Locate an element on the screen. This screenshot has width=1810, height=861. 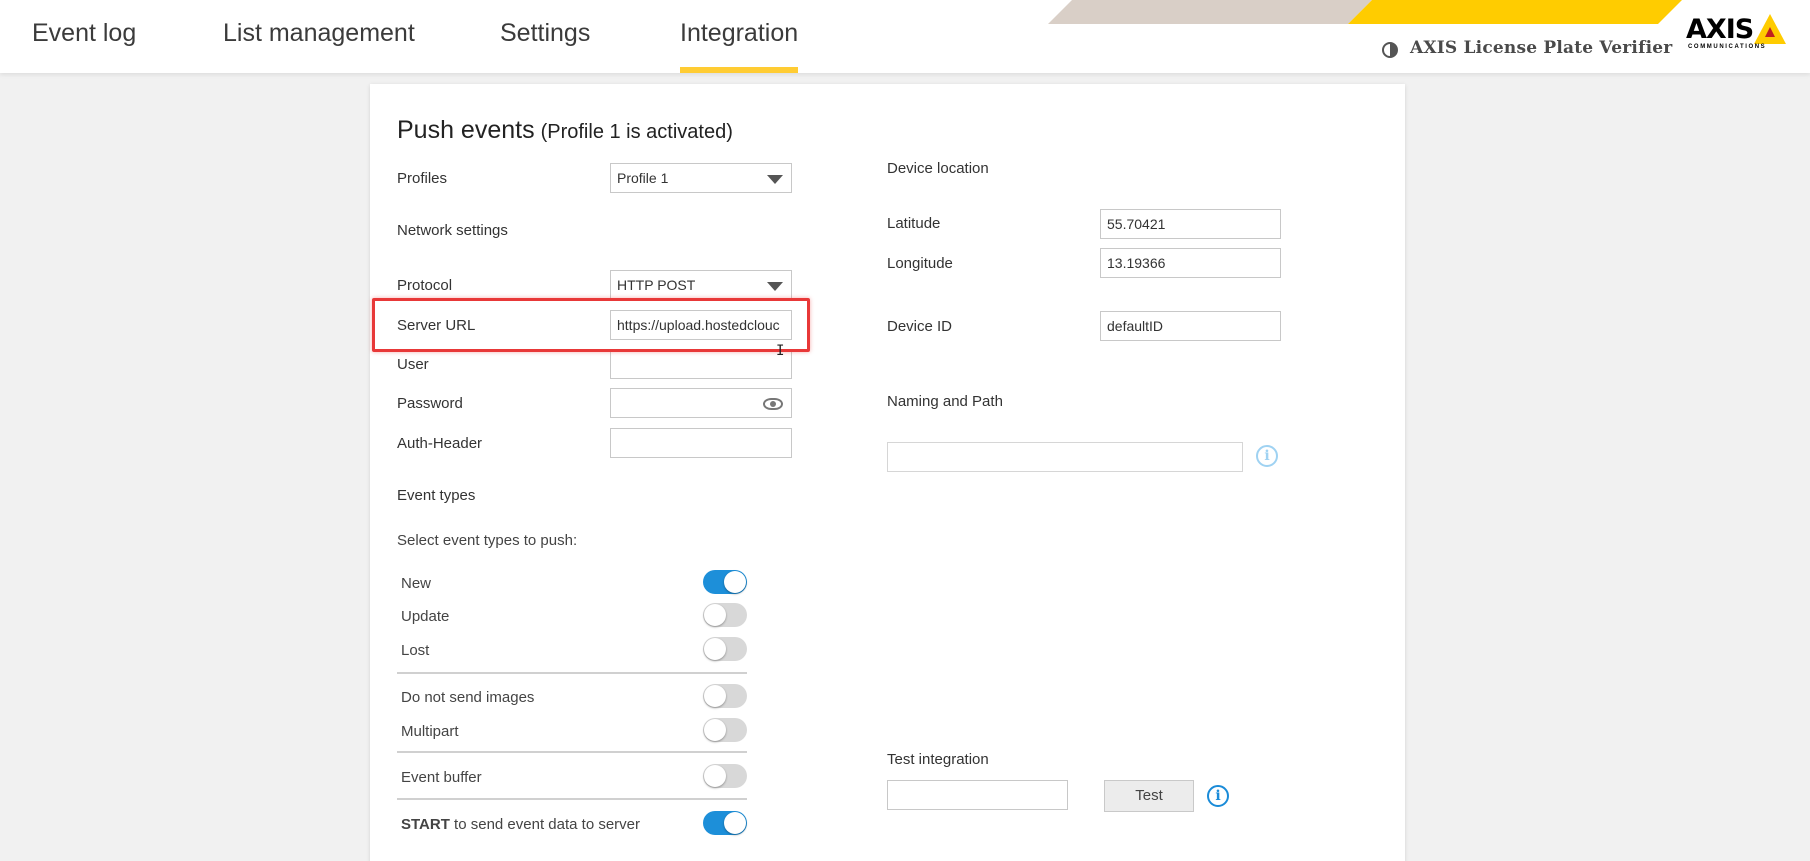
toggle-update is located at coordinates (725, 615).